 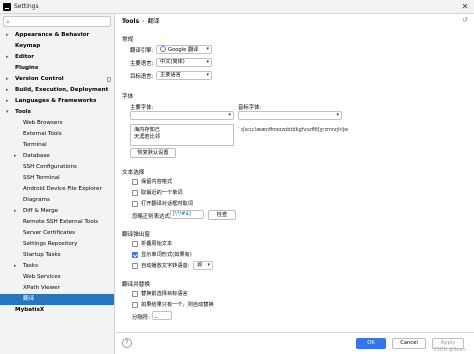 What do you see at coordinates (465, 7) in the screenshot?
I see `close-icon: ✕` at bounding box center [465, 7].